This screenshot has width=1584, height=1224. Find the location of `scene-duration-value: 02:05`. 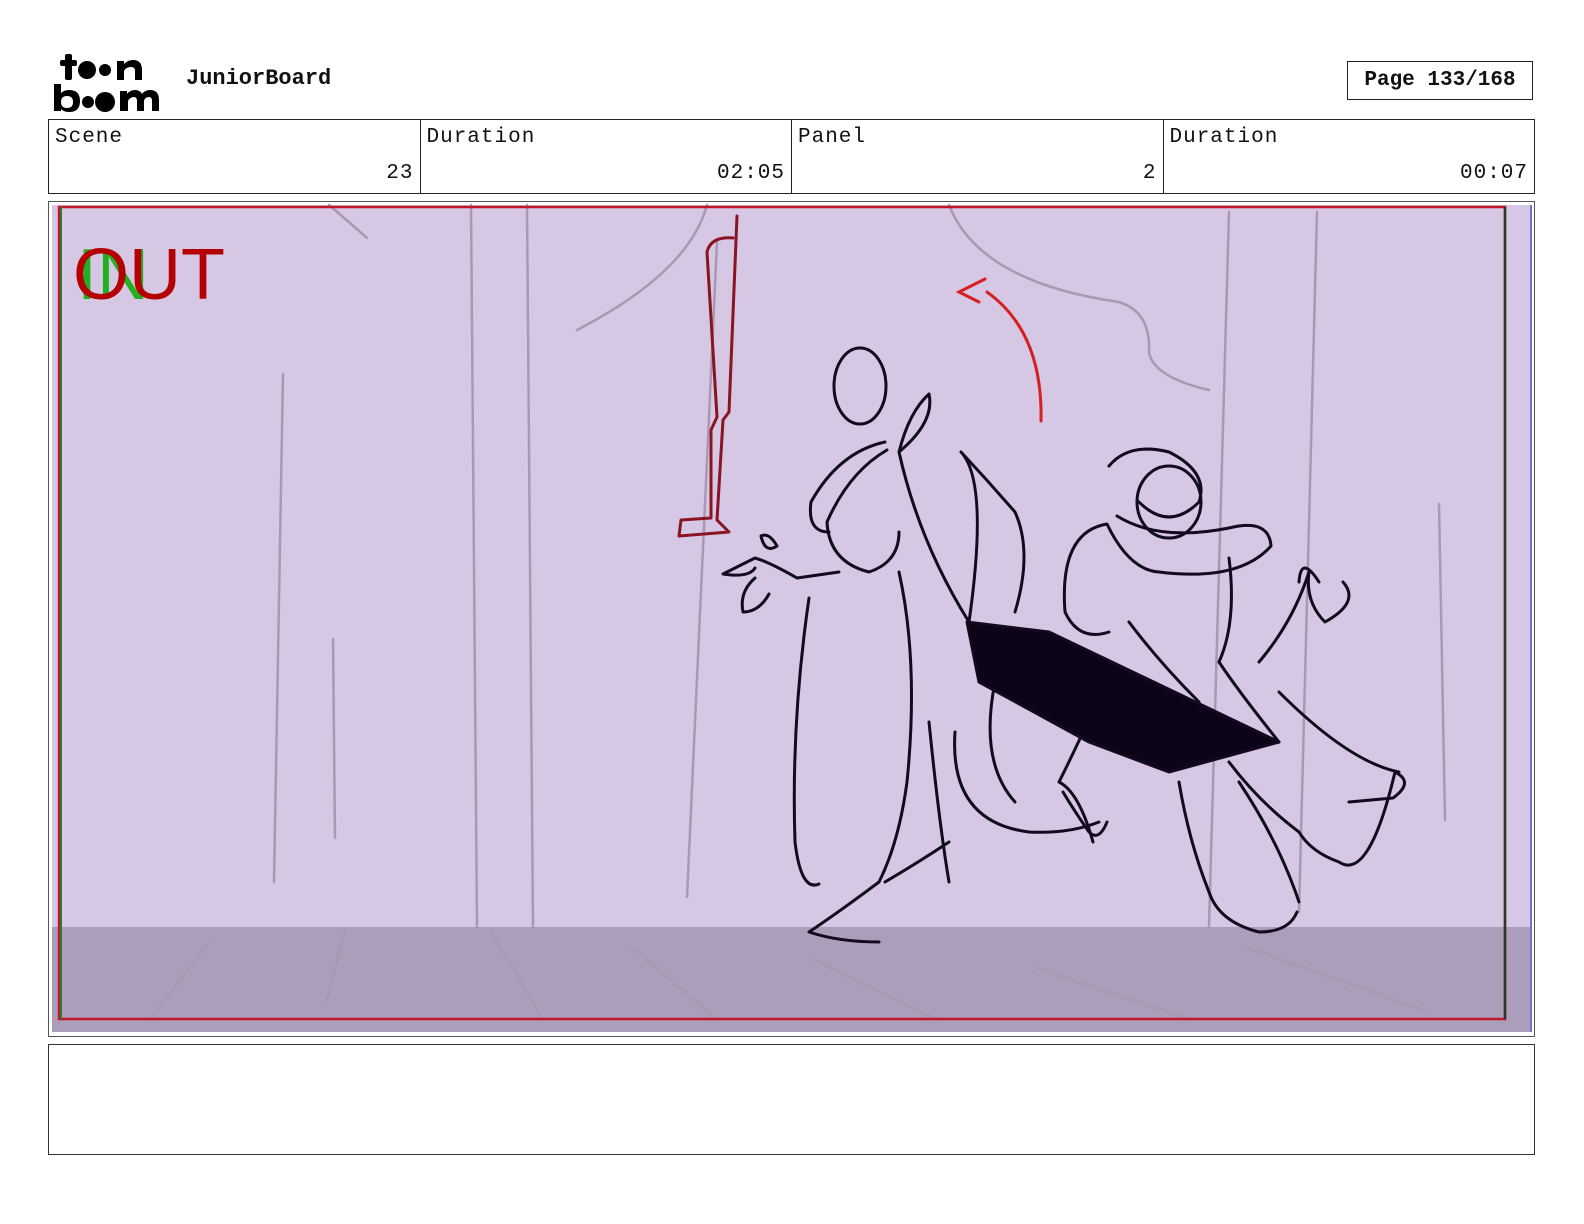

scene-duration-value: 02:05 is located at coordinates (750, 173).